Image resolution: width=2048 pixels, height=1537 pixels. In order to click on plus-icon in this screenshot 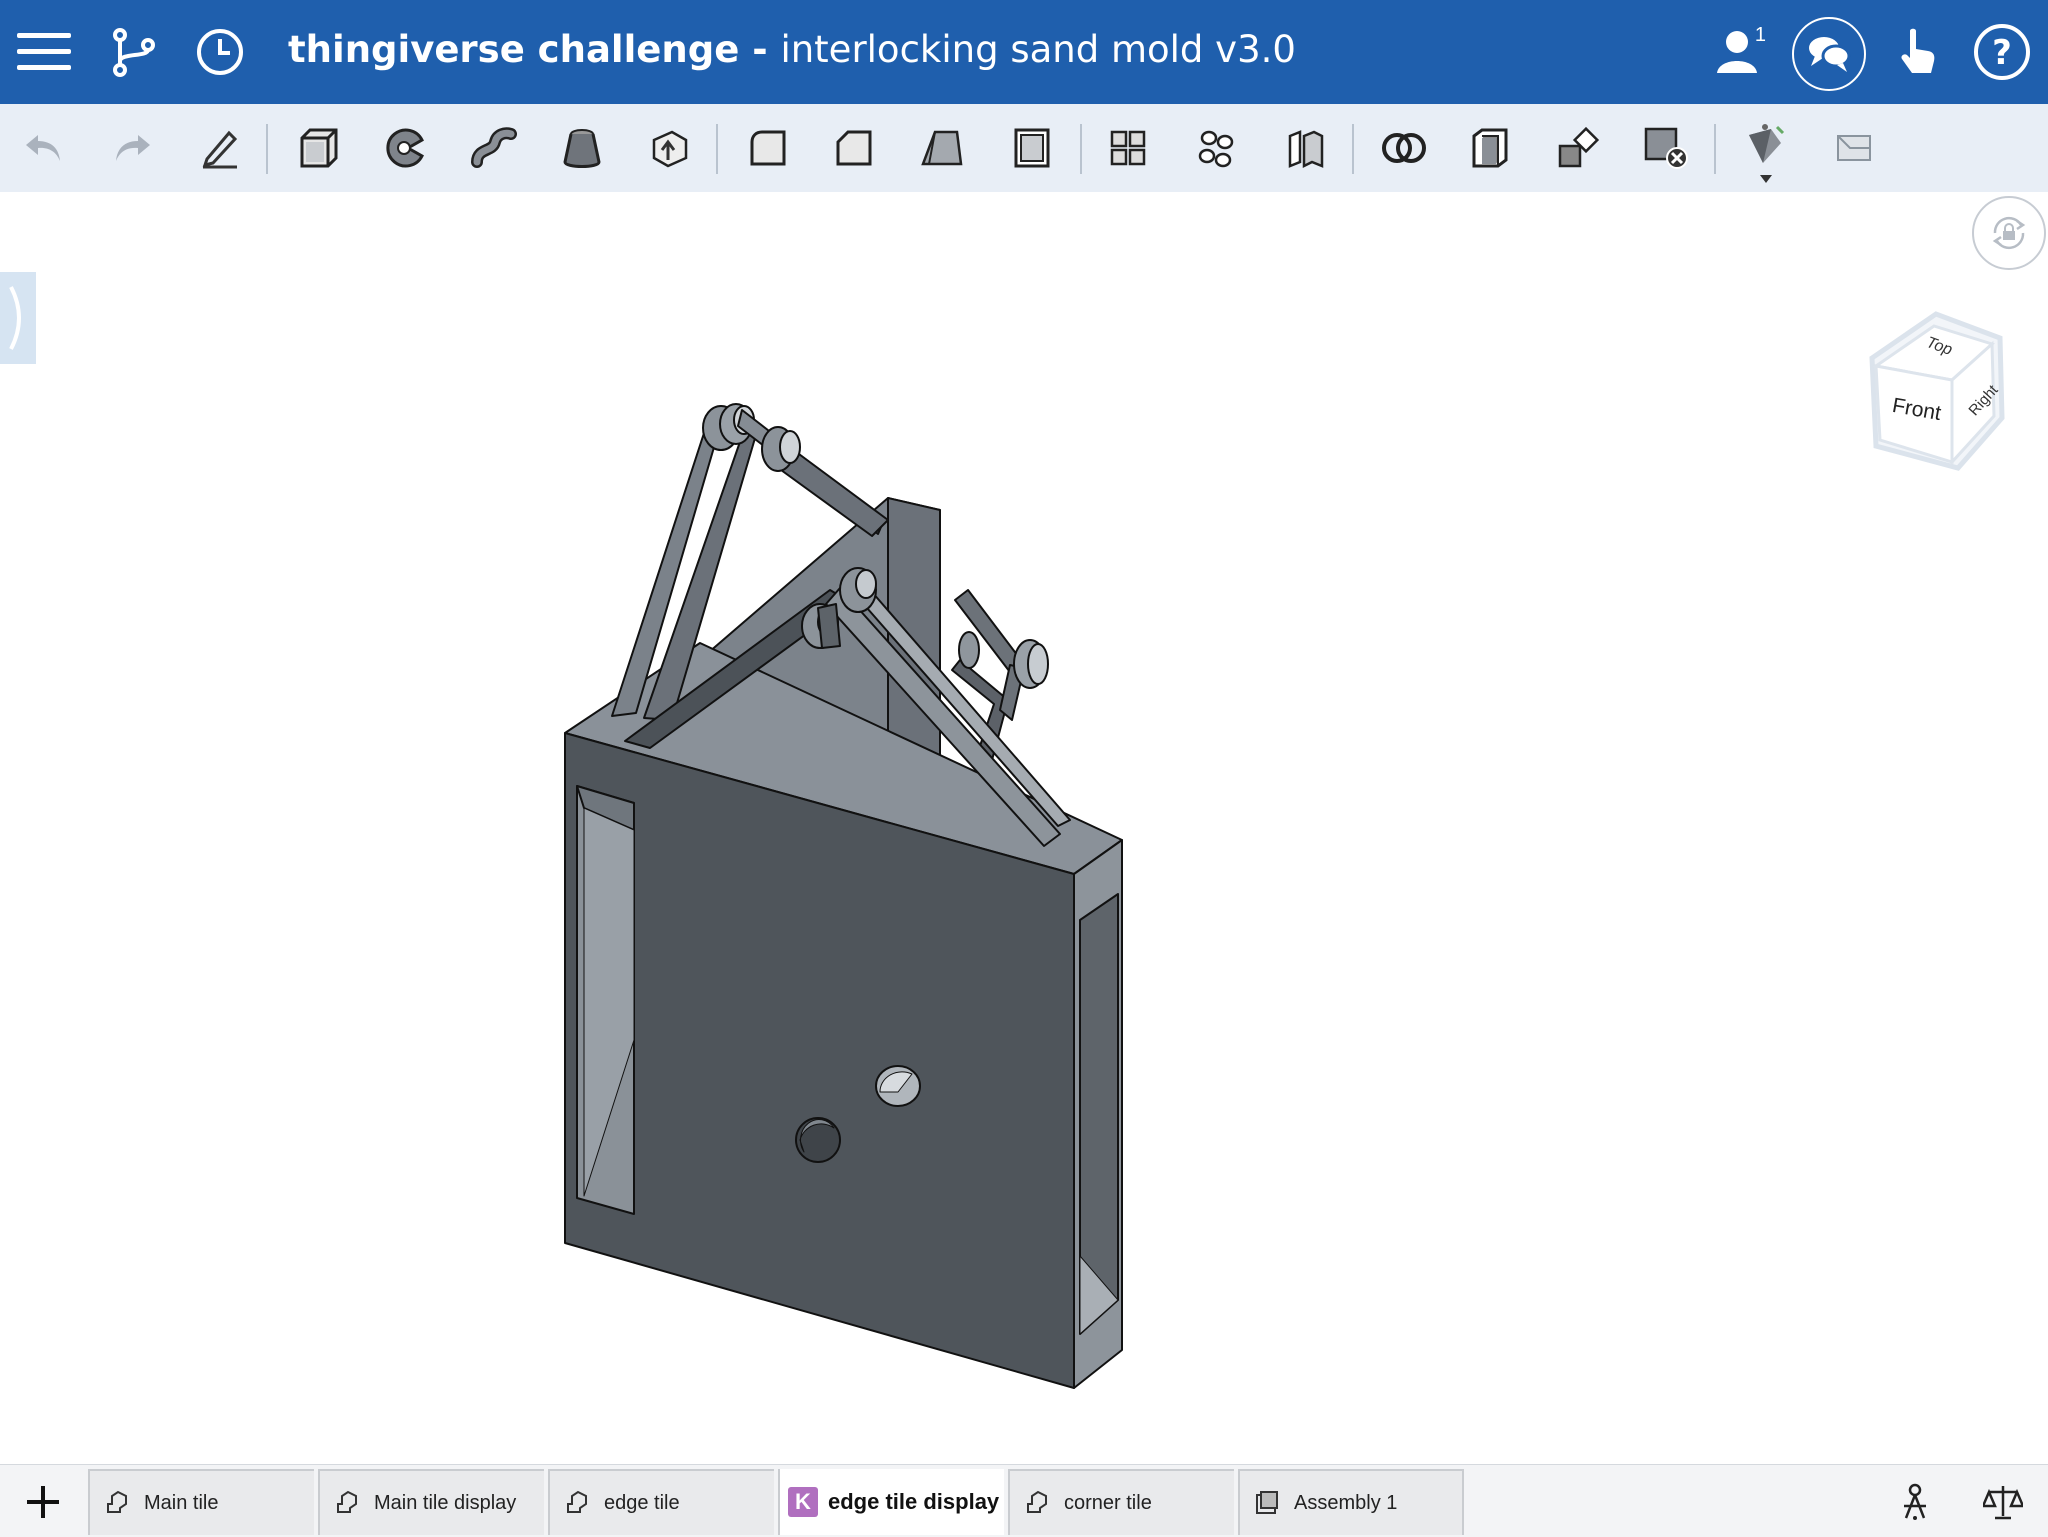, I will do `click(43, 1502)`.